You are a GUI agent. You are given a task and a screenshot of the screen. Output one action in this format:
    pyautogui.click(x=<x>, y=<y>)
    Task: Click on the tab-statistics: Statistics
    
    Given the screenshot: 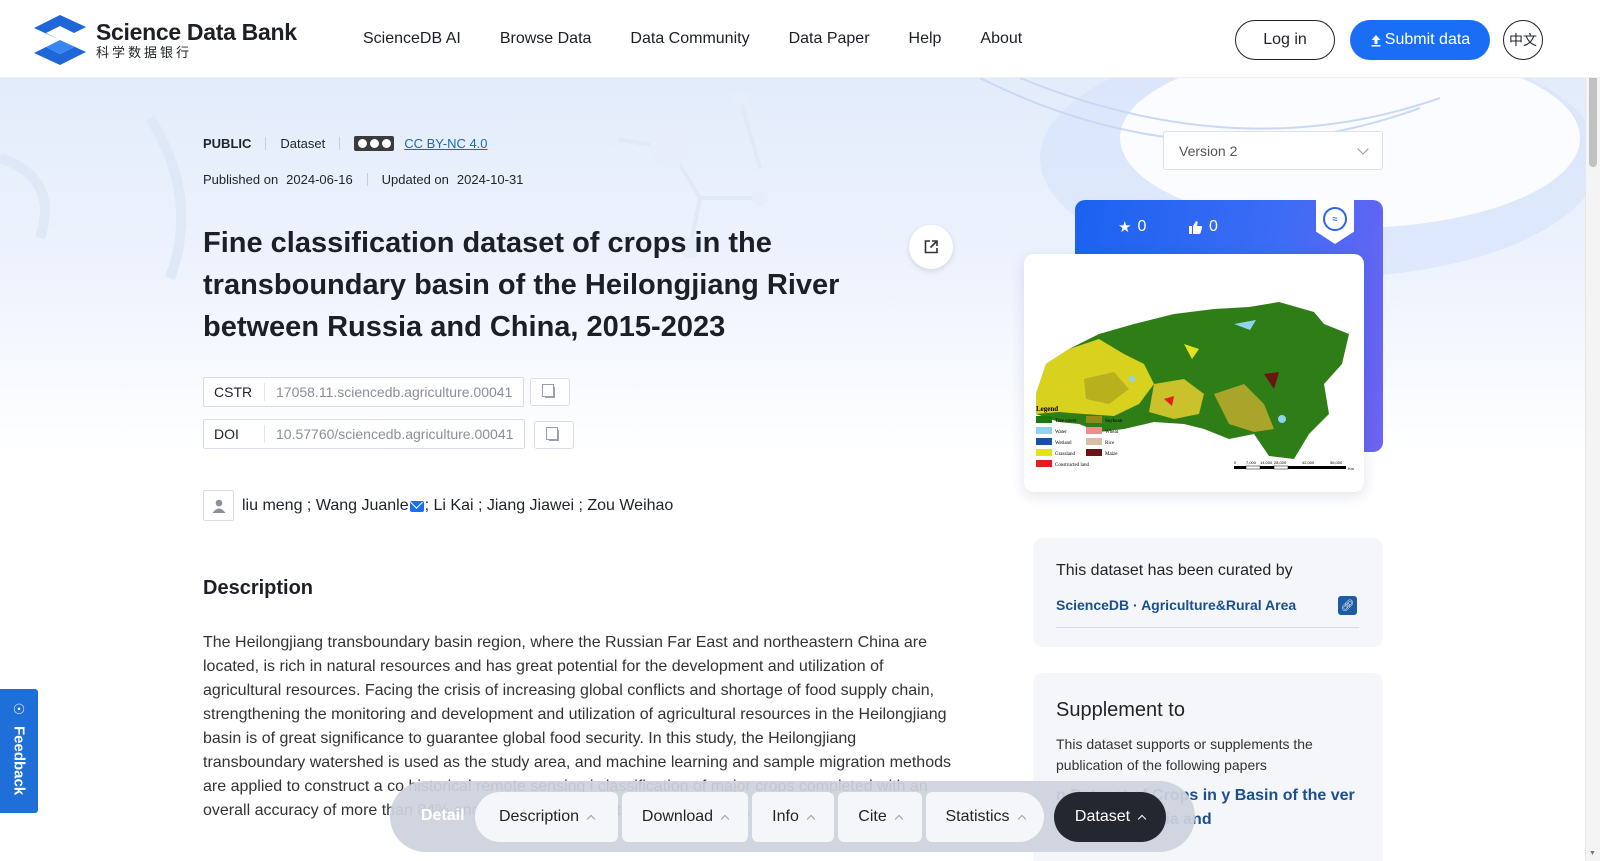 What is the action you would take?
    pyautogui.click(x=985, y=817)
    